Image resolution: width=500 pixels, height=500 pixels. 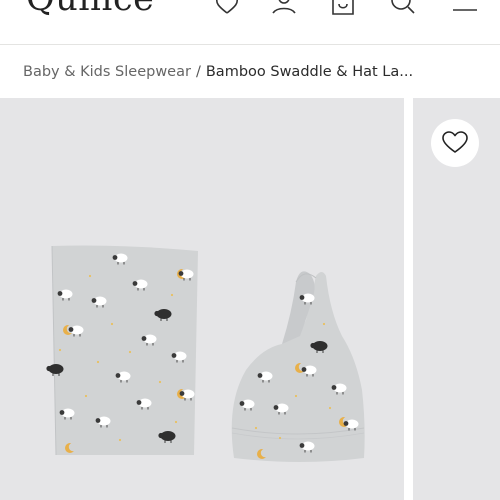 I want to click on wishlist-button, so click(x=455, y=143).